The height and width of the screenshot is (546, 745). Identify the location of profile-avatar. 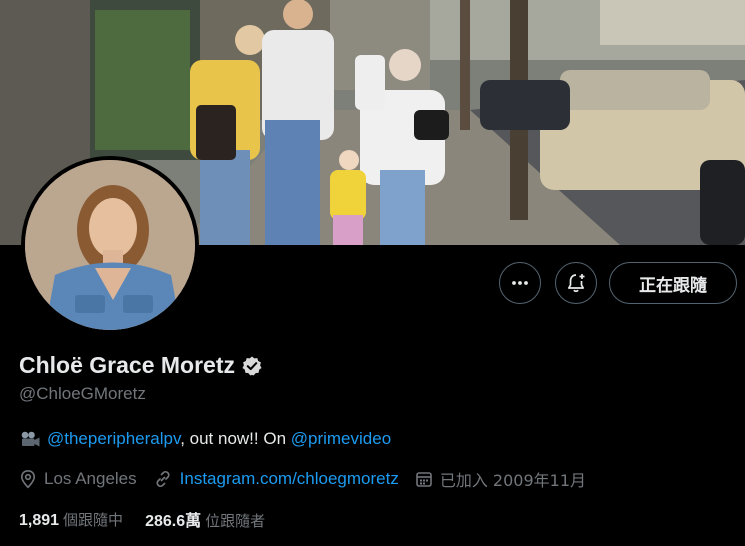
(110, 245).